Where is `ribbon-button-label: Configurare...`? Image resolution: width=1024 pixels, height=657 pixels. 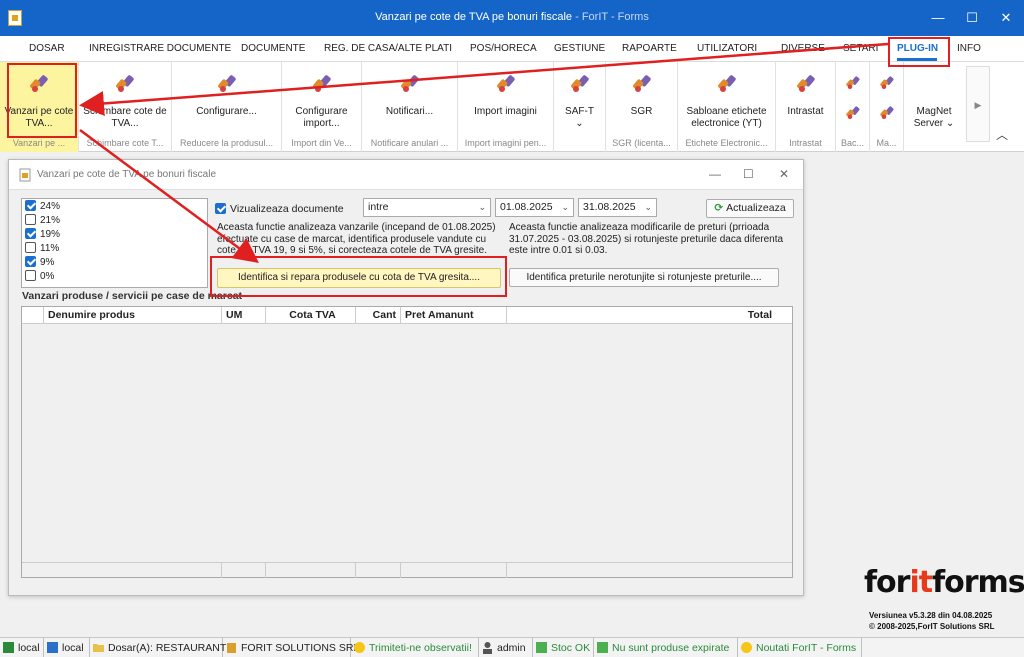 ribbon-button-label: Configurare... is located at coordinates (226, 111).